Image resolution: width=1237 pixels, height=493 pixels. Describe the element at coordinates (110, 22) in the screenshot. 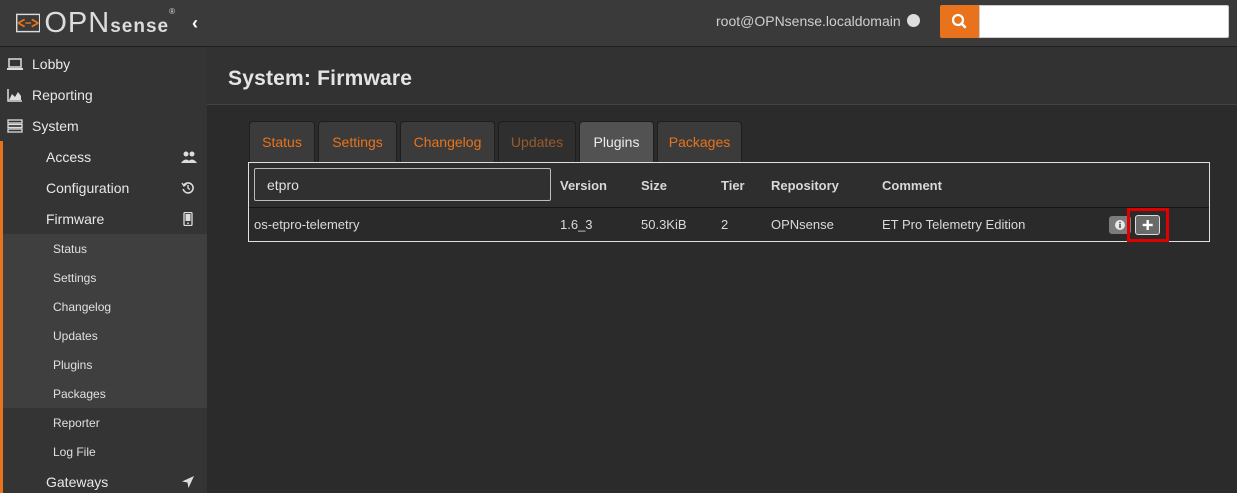

I see `logo-text: OPNsense®` at that location.